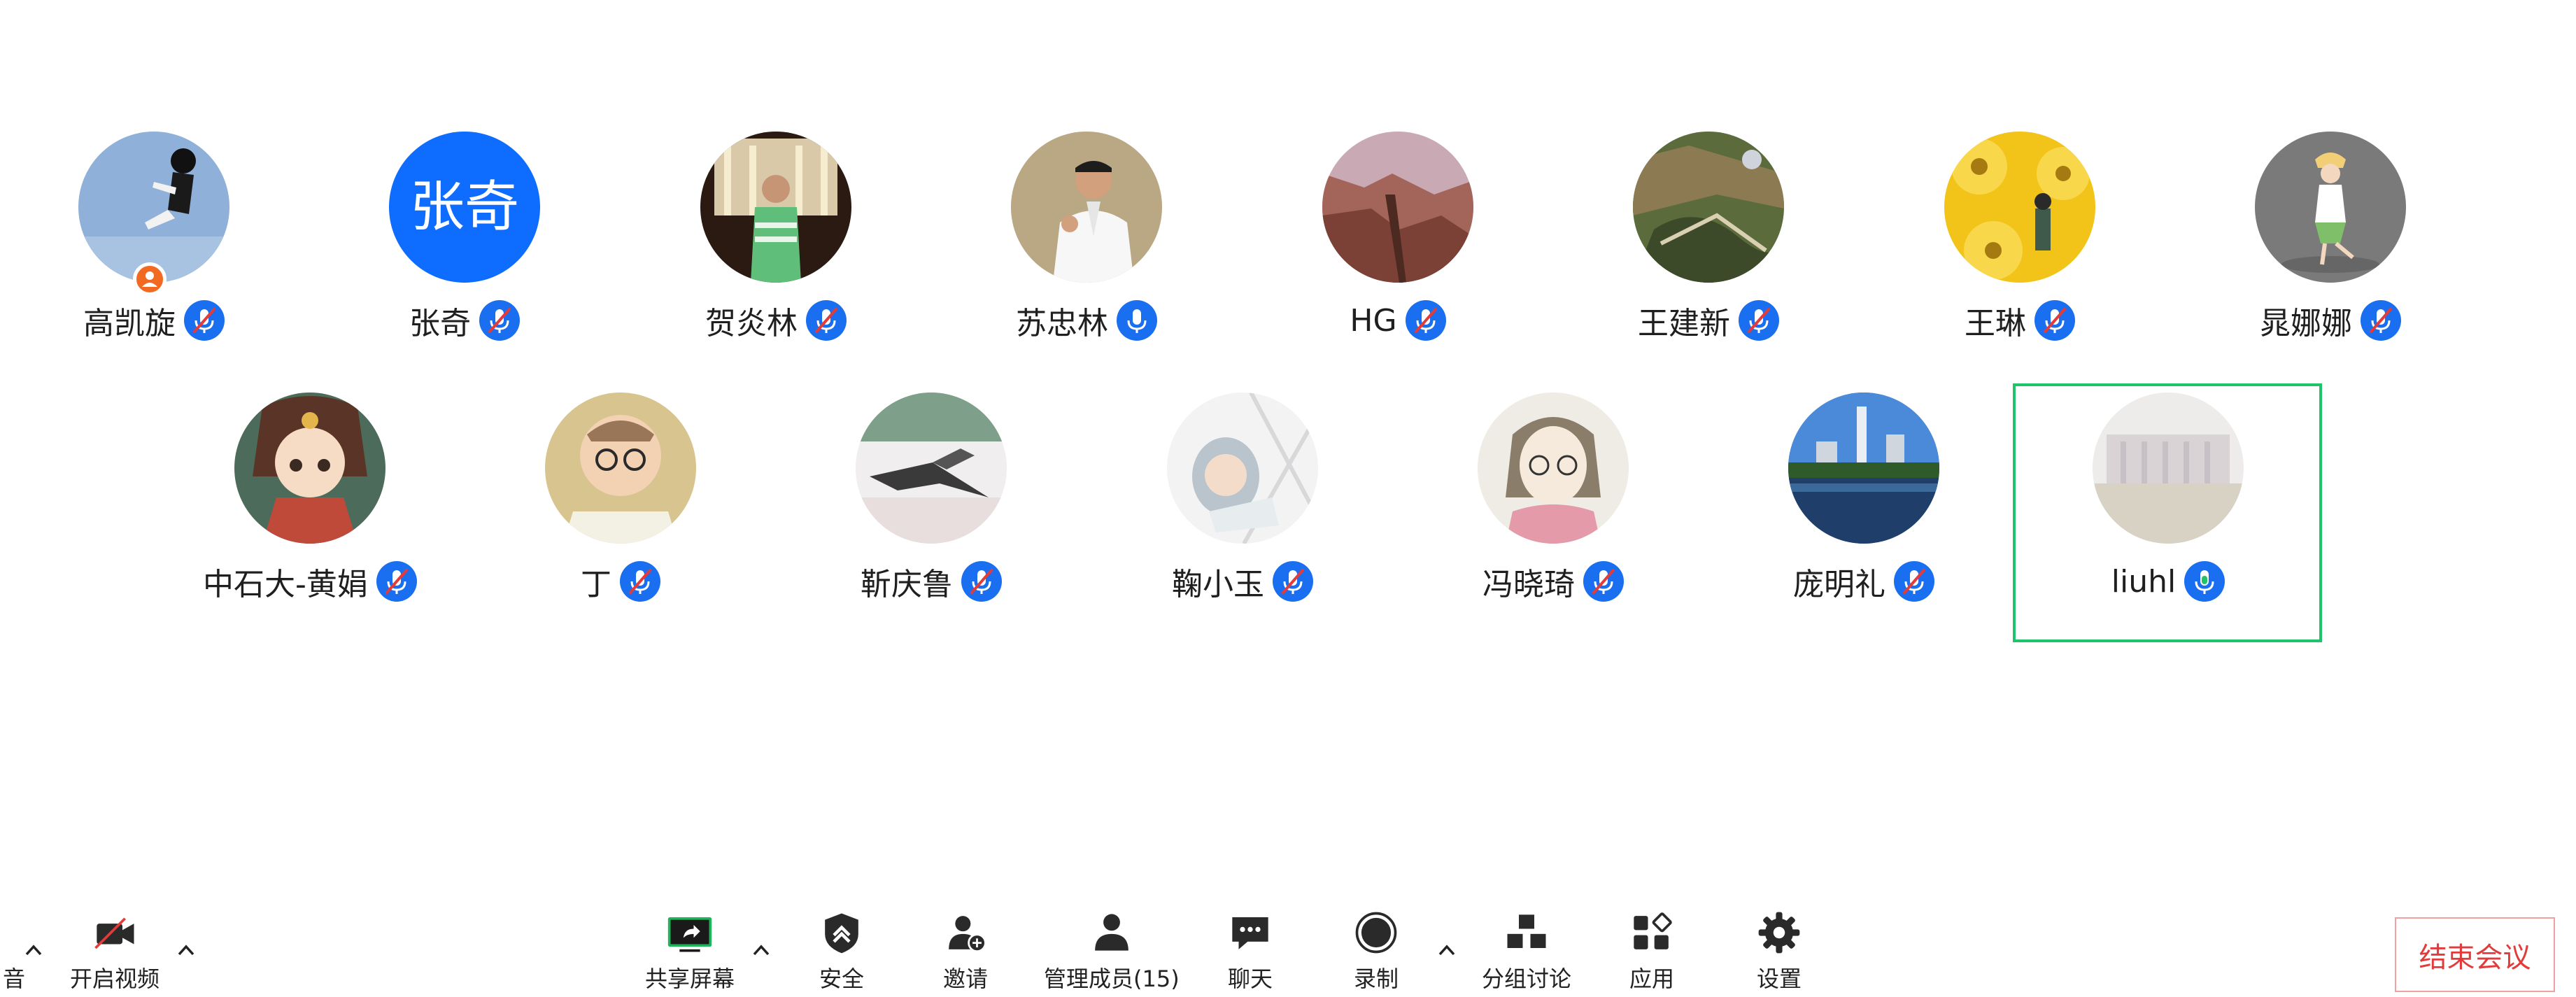 The image size is (2576, 997). I want to click on participant-name: 冯晓琦, so click(1528, 585).